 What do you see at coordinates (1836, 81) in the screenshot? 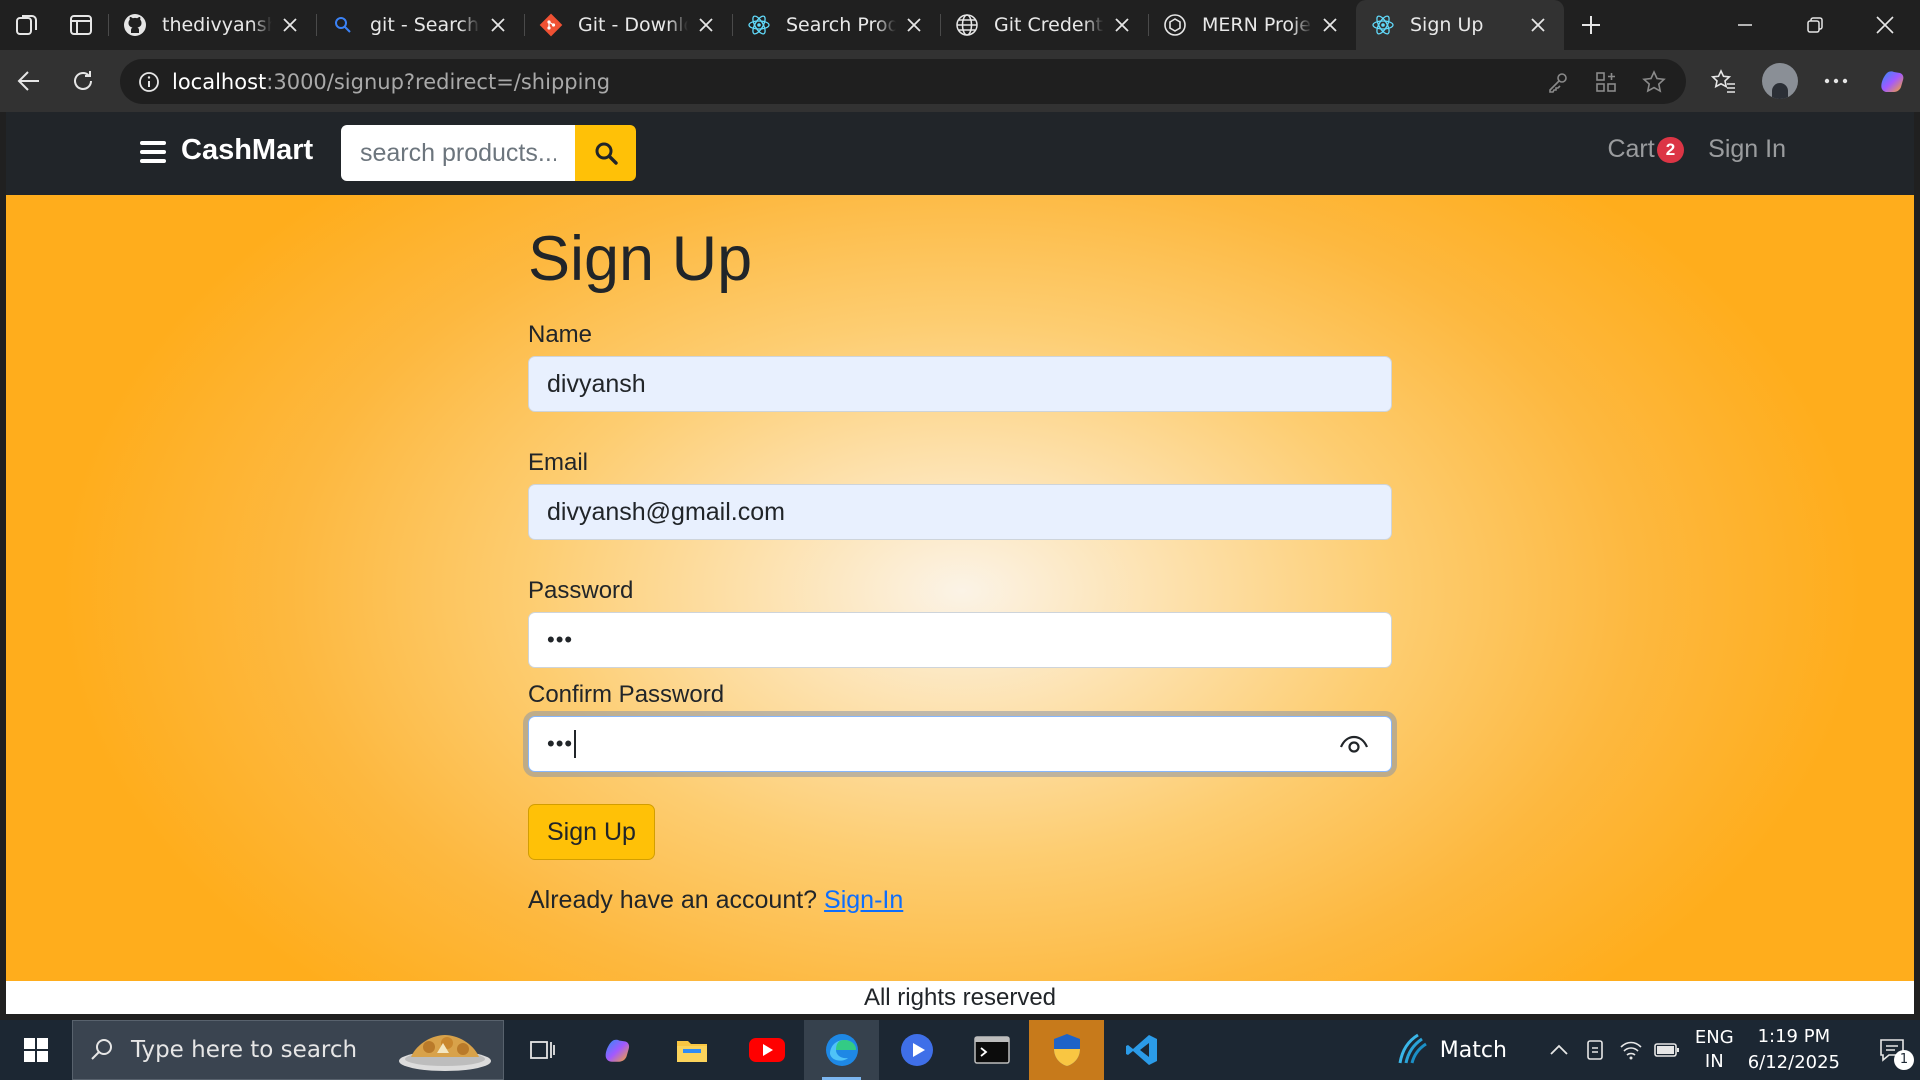
I see `more-options-icon` at bounding box center [1836, 81].